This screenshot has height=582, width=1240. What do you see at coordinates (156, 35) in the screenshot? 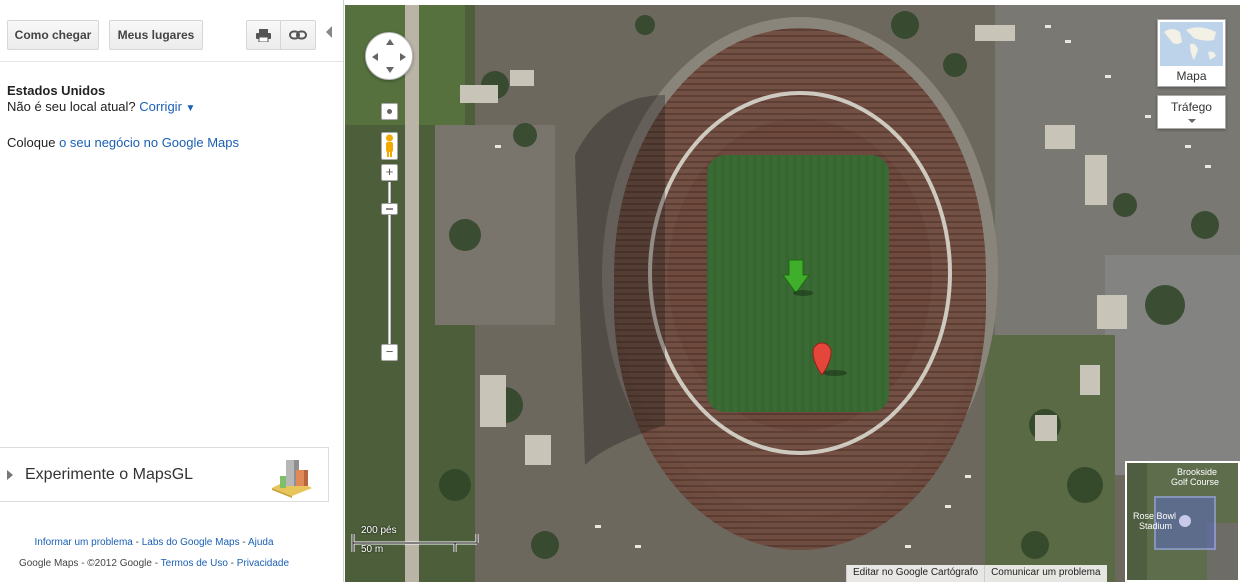
I see `my-places-button: Meus lugares` at bounding box center [156, 35].